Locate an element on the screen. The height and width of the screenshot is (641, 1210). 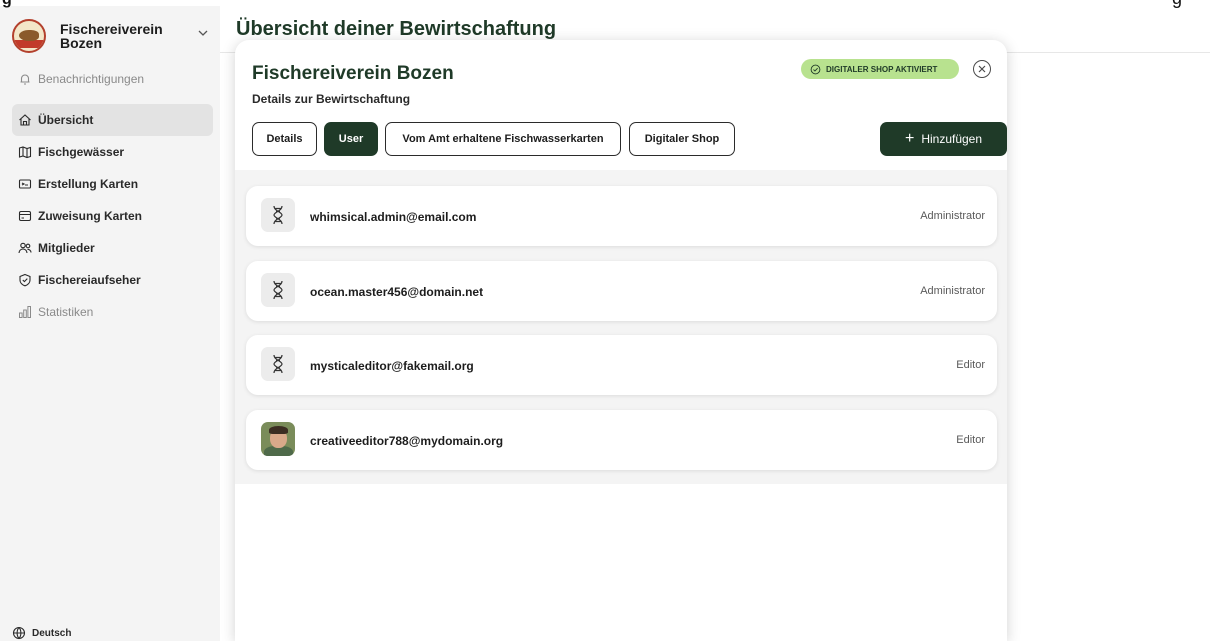
home-icon is located at coordinates (25, 120).